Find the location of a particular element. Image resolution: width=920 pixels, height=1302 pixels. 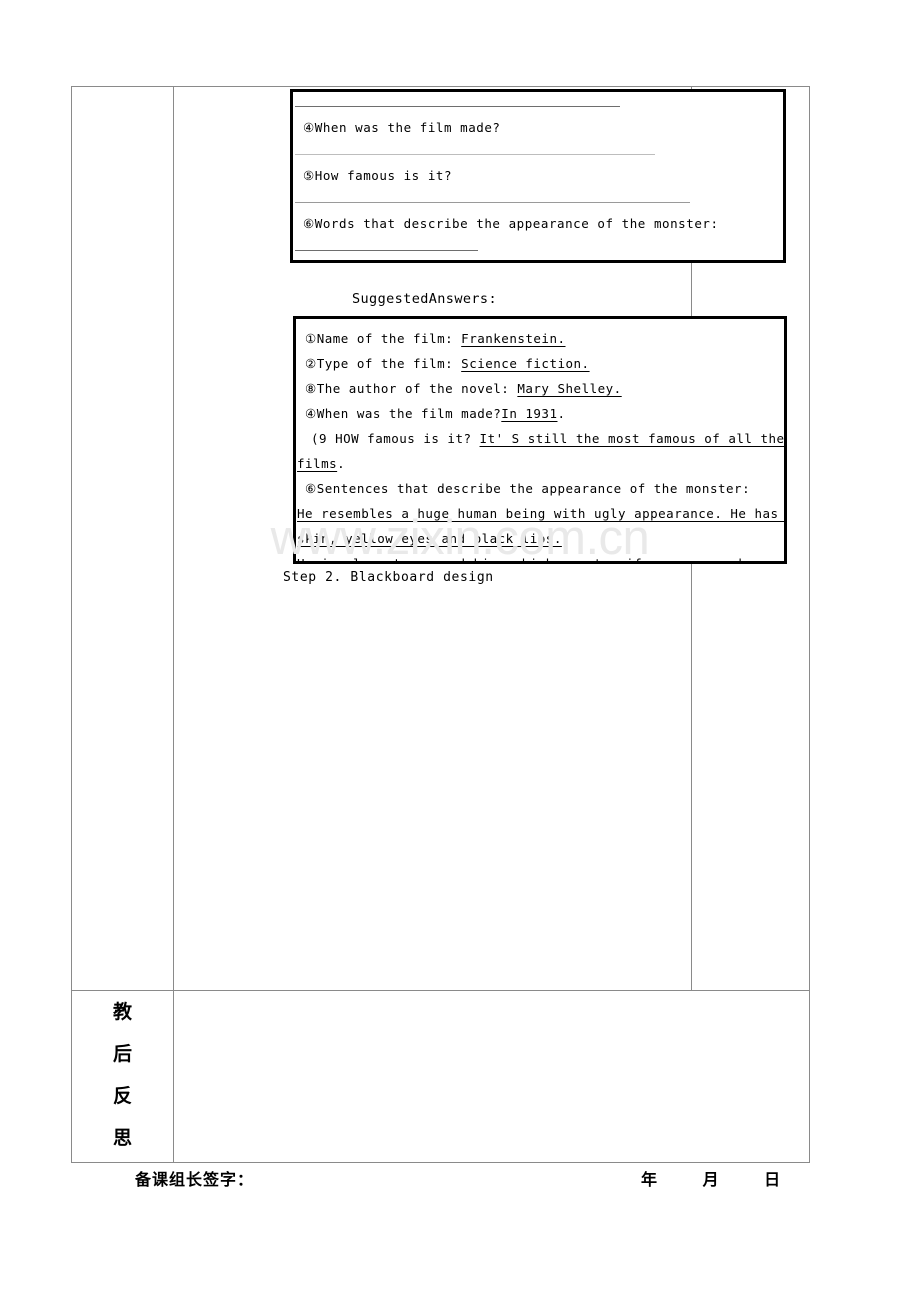

answer-line-4: ④When was the film made?In 1931. is located at coordinates (435, 413).